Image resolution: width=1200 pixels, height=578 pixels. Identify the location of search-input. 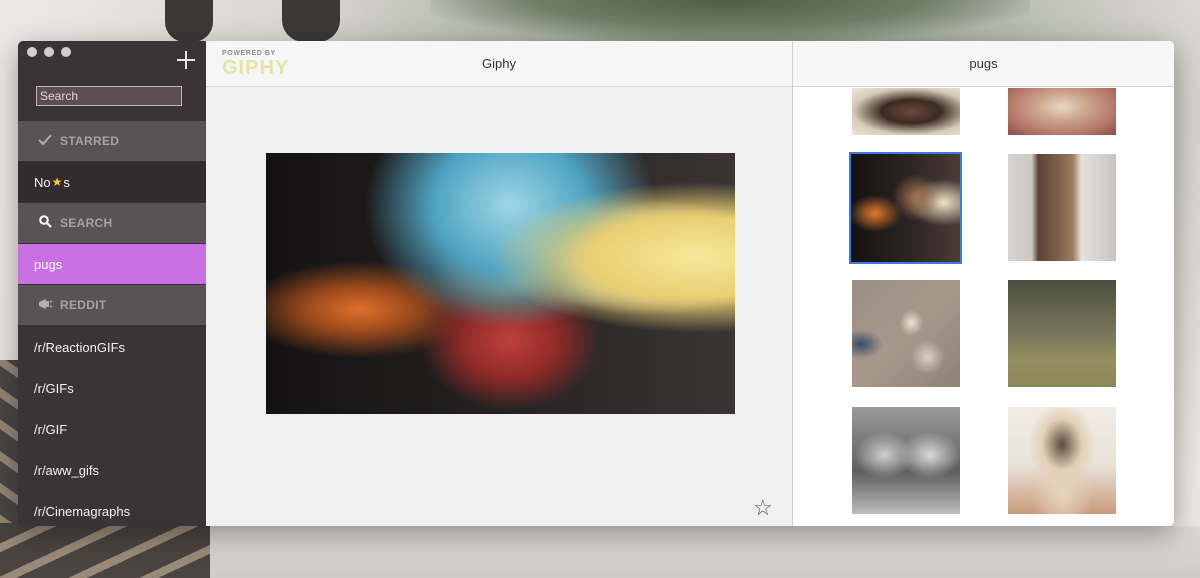
(109, 96).